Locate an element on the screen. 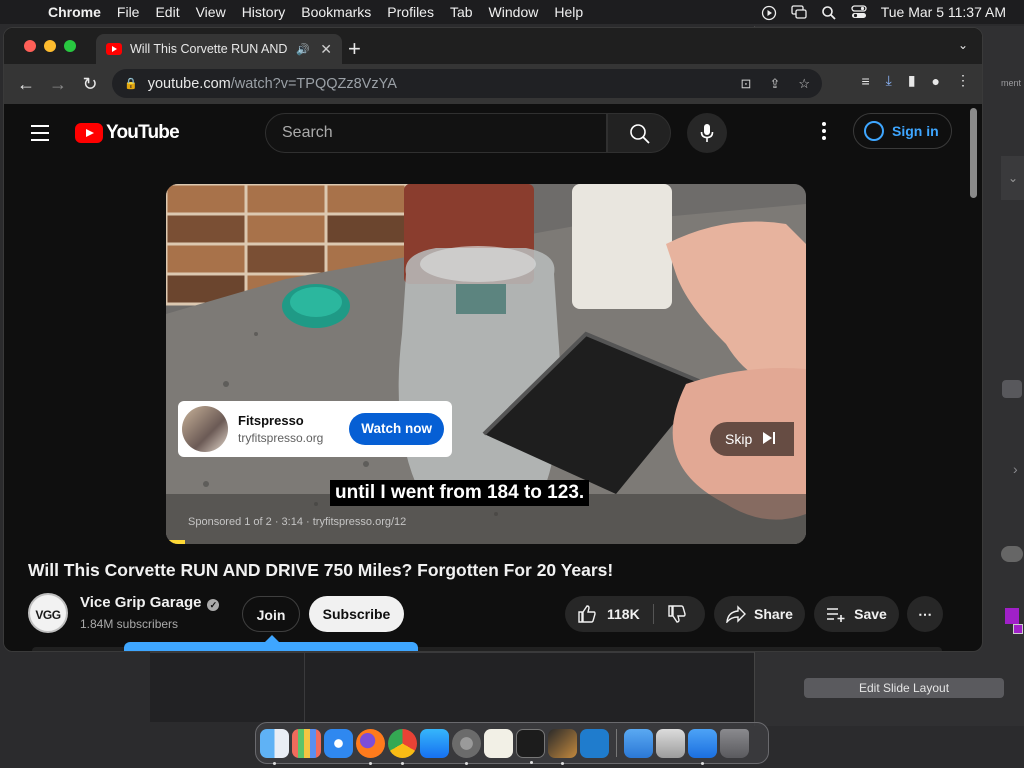 This screenshot has height=768, width=1024. menu-history: History is located at coordinates (264, 12).